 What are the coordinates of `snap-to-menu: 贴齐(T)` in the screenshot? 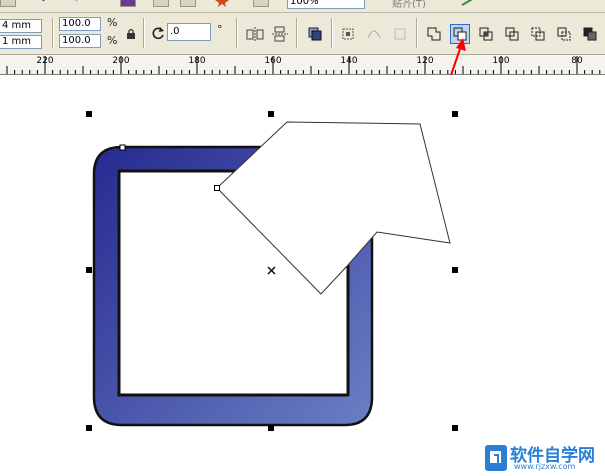 It's located at (409, 5).